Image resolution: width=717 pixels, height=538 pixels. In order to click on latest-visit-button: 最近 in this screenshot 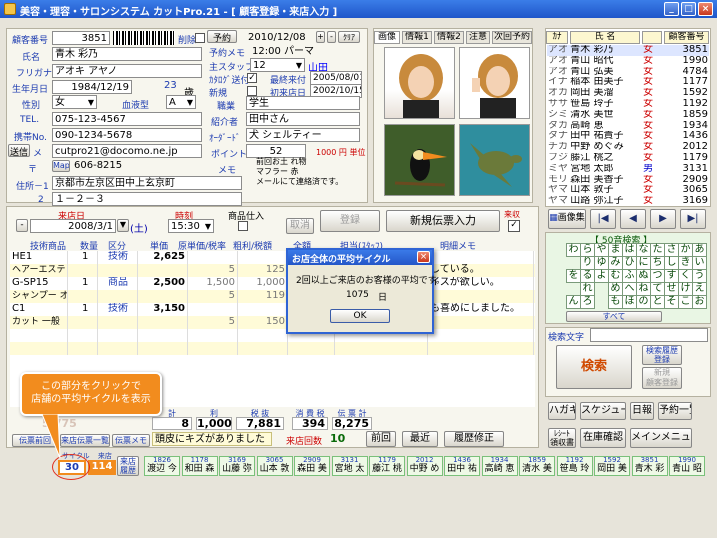, I will do `click(420, 439)`.